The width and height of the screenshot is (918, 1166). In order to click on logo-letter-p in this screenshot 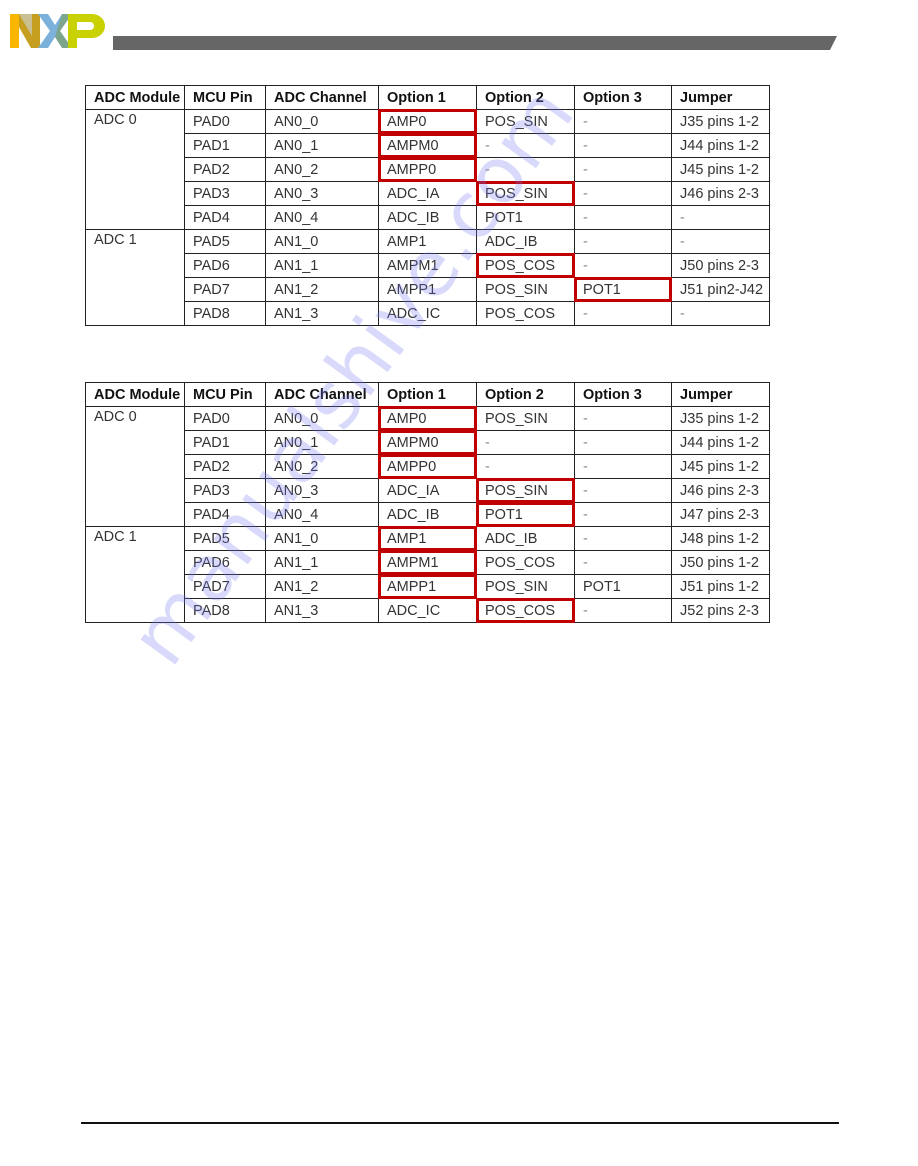, I will do `click(86, 31)`.